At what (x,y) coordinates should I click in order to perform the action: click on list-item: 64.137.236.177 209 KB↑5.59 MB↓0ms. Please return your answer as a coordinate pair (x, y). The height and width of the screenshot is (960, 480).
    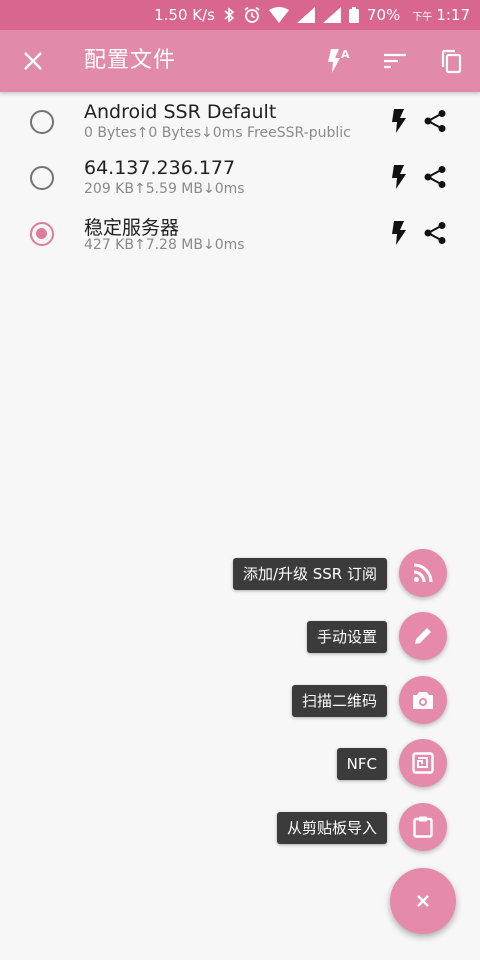
    Looking at the image, I should click on (240, 182).